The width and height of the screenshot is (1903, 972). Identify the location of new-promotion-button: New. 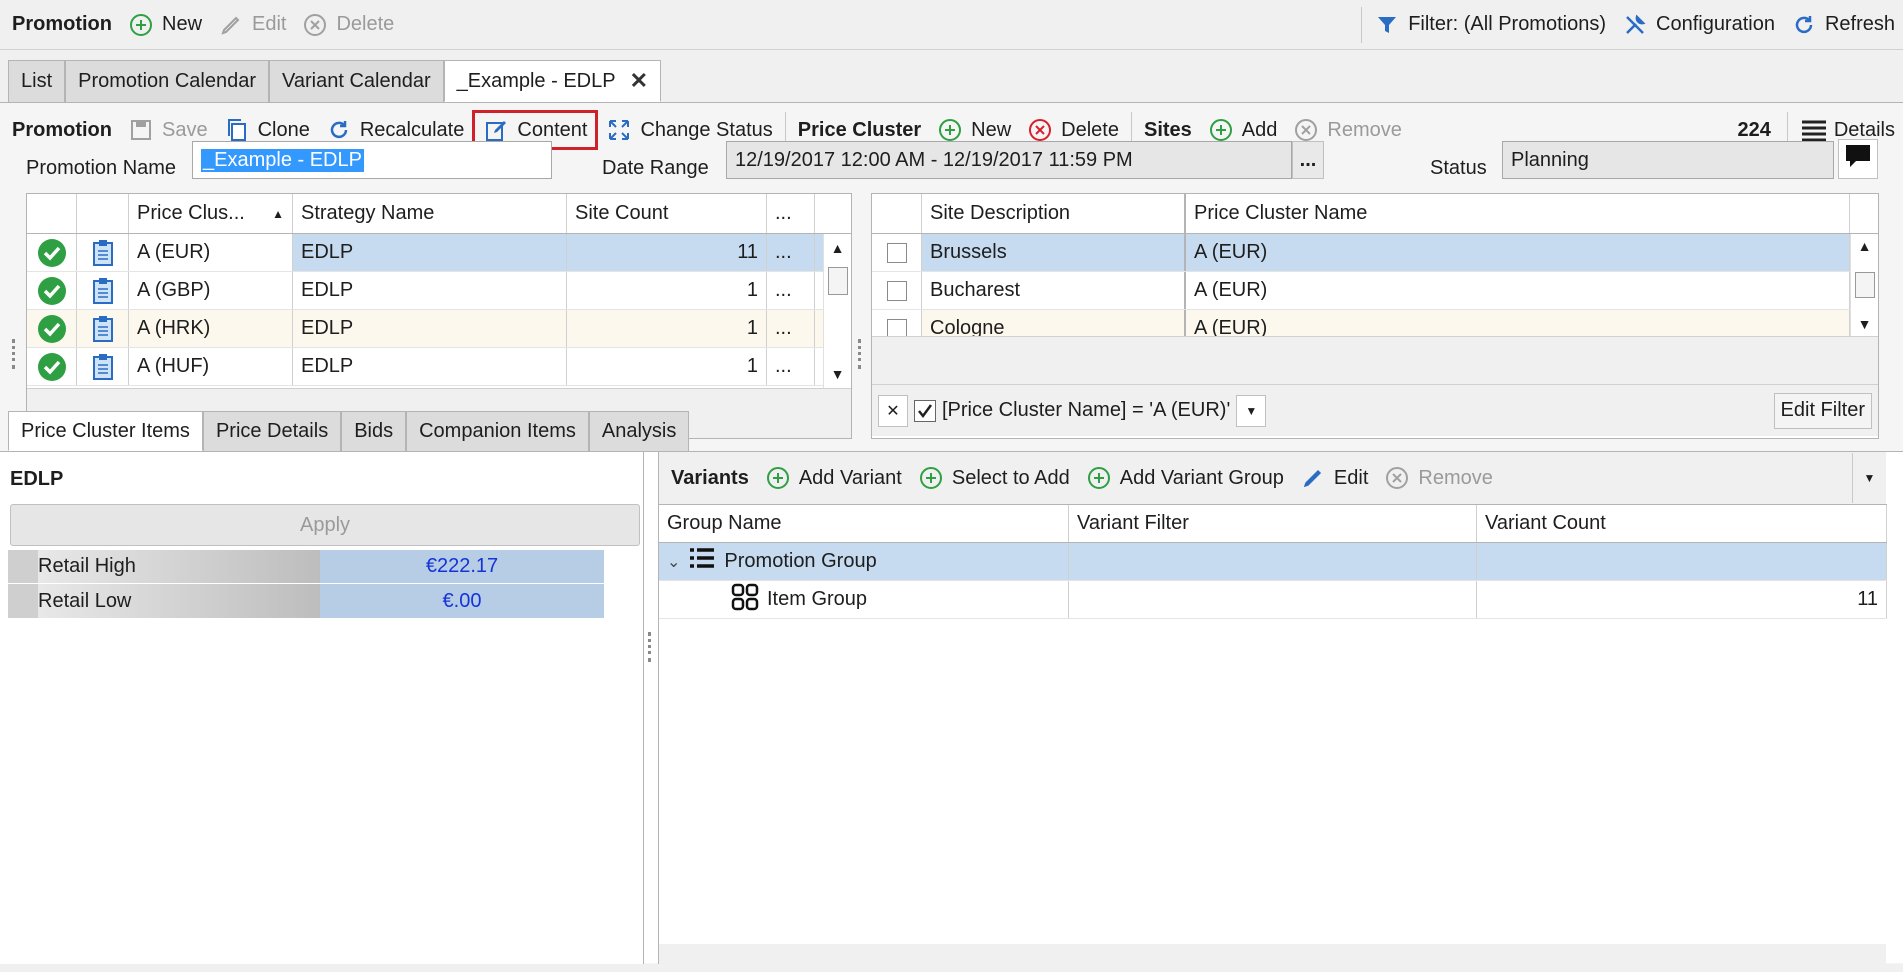
(165, 24).